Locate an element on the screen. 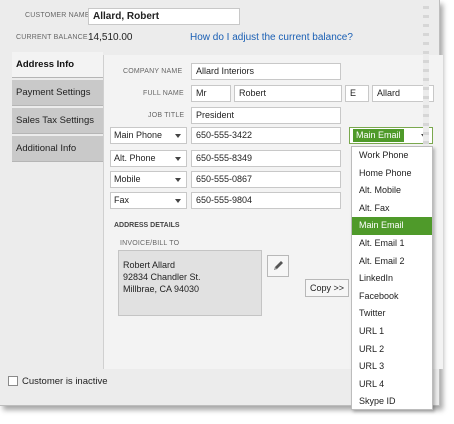 Image resolution: width=454 pixels, height=424 pixels. invoice-bill-to-label: INVOICE/BILL TO is located at coordinates (150, 243).